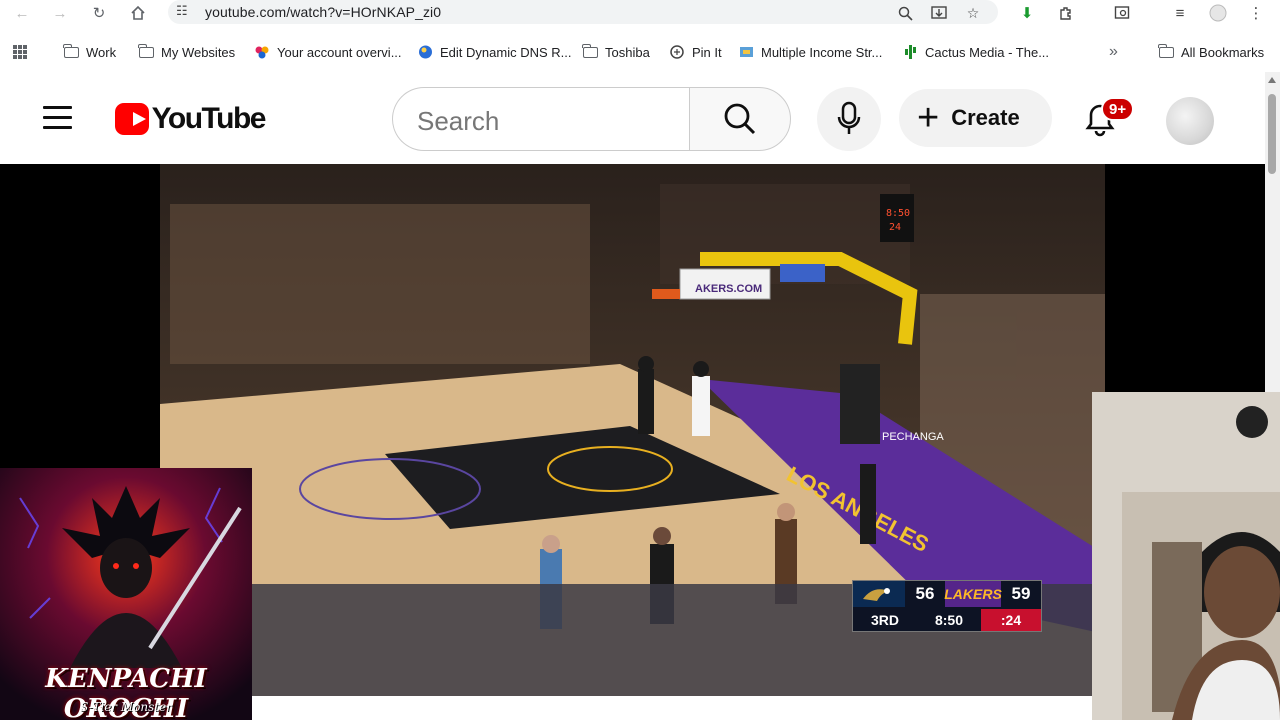 Image resolution: width=1280 pixels, height=720 pixels. I want to click on away-team-label: LAKERS, so click(973, 594).